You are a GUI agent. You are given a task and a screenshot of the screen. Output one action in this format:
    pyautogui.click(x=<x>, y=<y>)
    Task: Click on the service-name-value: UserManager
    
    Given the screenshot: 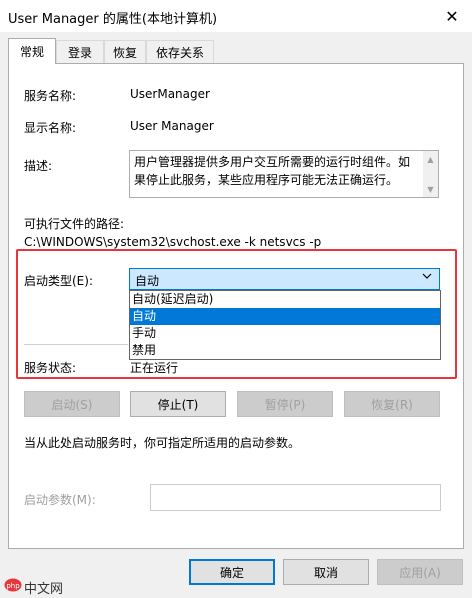 What is the action you would take?
    pyautogui.click(x=170, y=94)
    